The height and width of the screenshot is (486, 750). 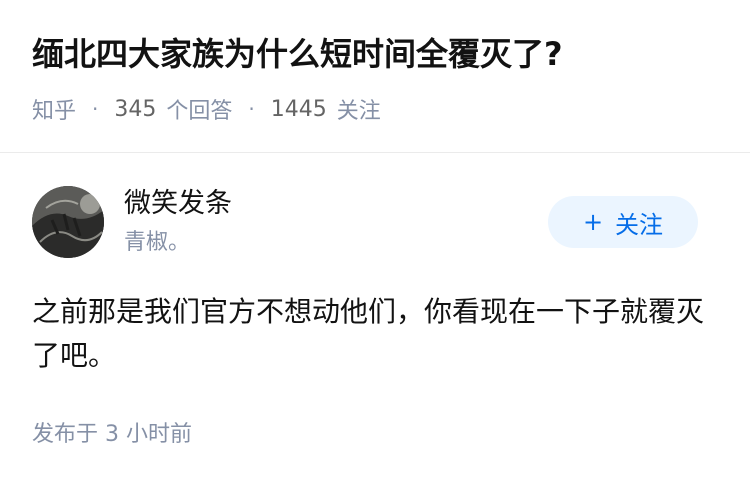 I want to click on avatar-image, so click(x=68, y=222).